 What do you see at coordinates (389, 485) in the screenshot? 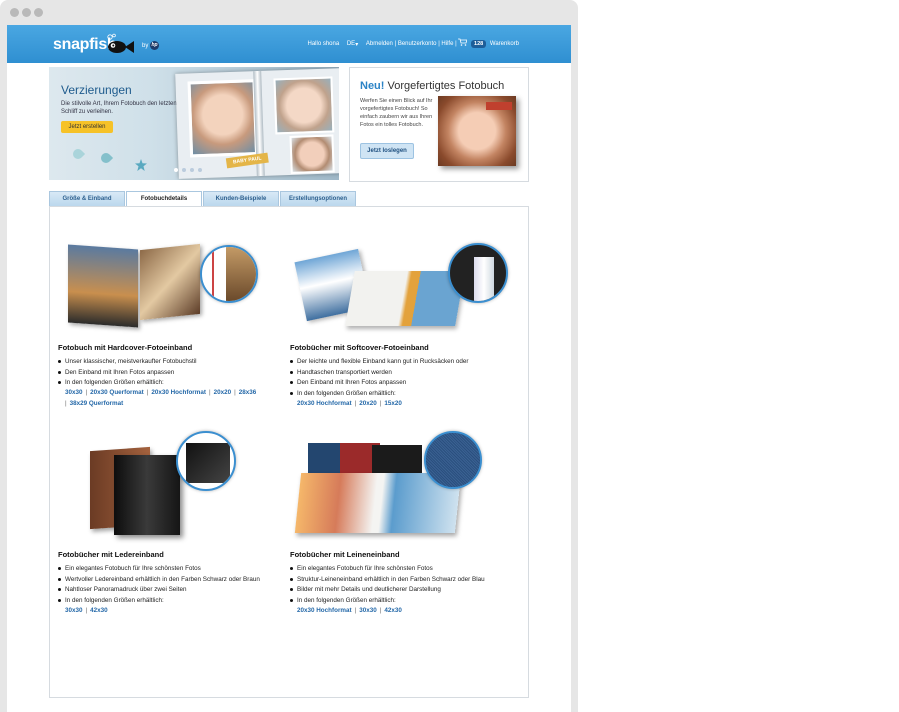
I see `linen-book-image` at bounding box center [389, 485].